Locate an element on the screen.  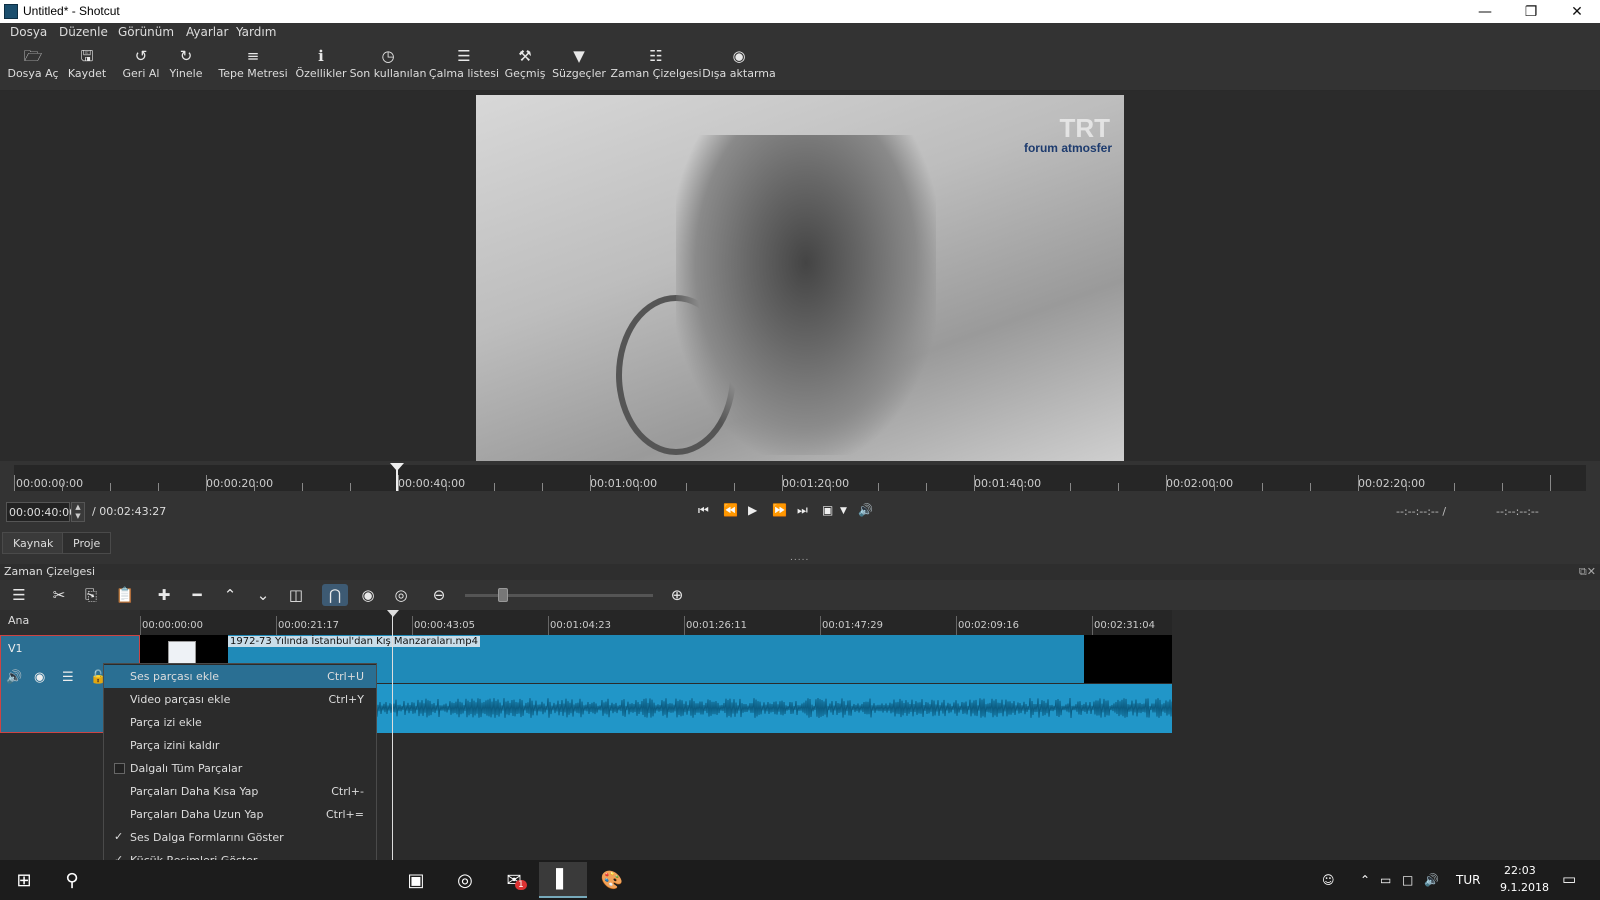
recent-button: ◷ Son kullanılan is located at coordinates (388, 67).